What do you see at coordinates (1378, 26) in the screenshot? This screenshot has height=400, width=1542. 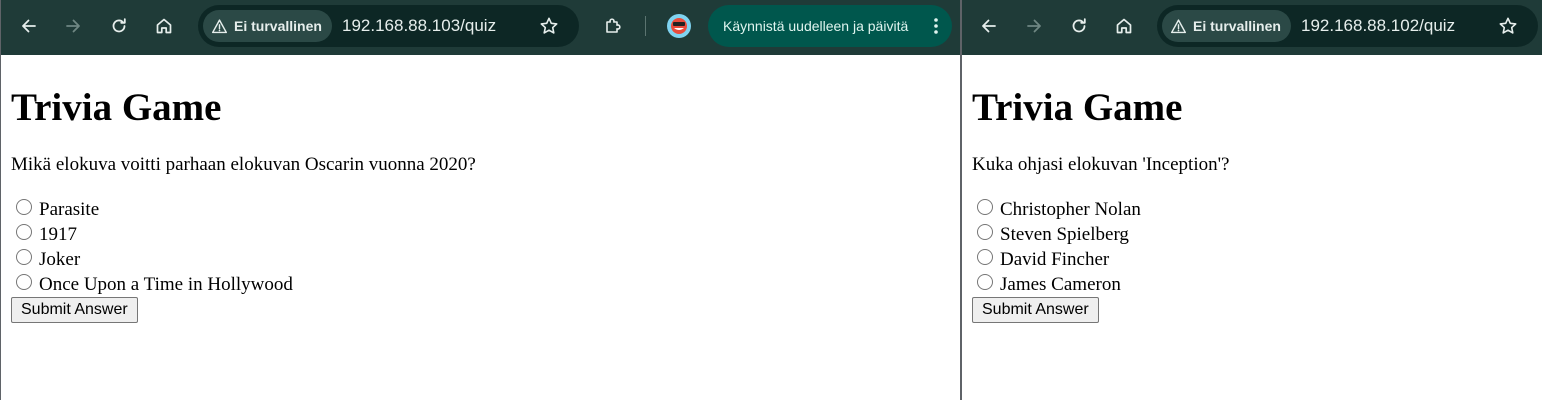 I see `url-text: 192.168.88.102/quiz` at bounding box center [1378, 26].